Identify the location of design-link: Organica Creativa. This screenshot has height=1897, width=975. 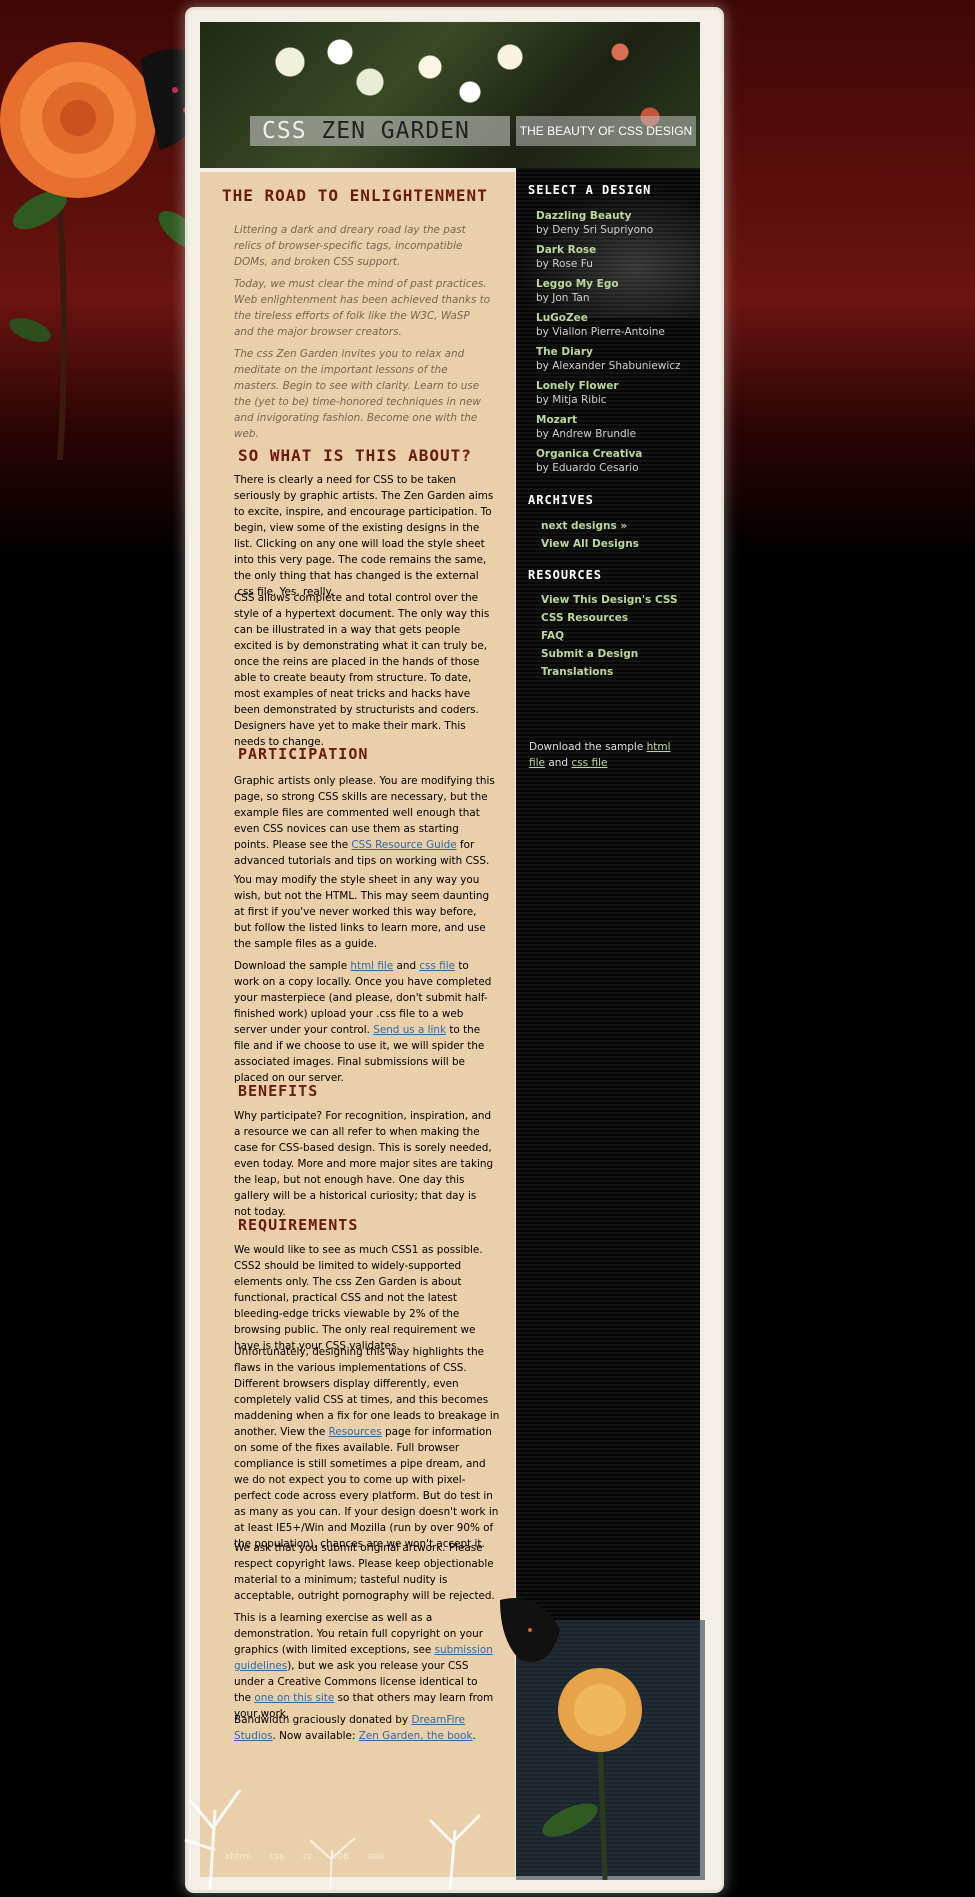
(589, 454).